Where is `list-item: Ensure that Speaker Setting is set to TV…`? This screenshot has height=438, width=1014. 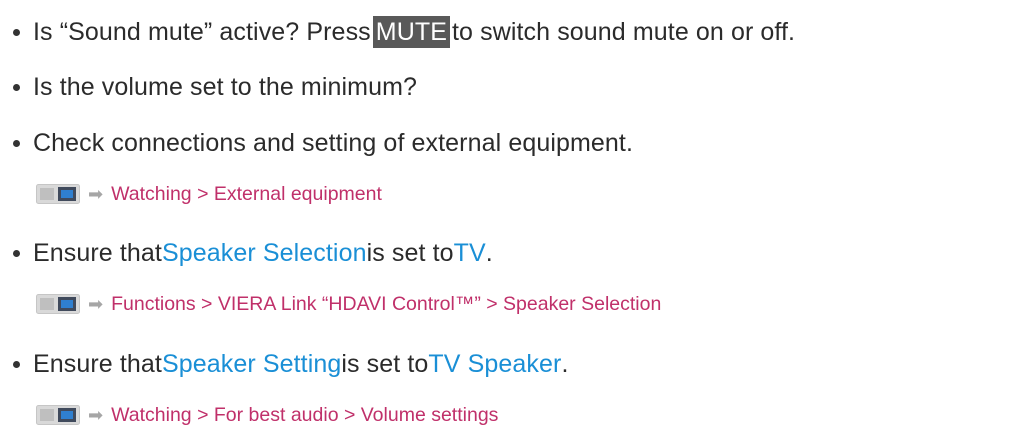
list-item: Ensure that Speaker Setting is set to TV… is located at coordinates (284, 364).